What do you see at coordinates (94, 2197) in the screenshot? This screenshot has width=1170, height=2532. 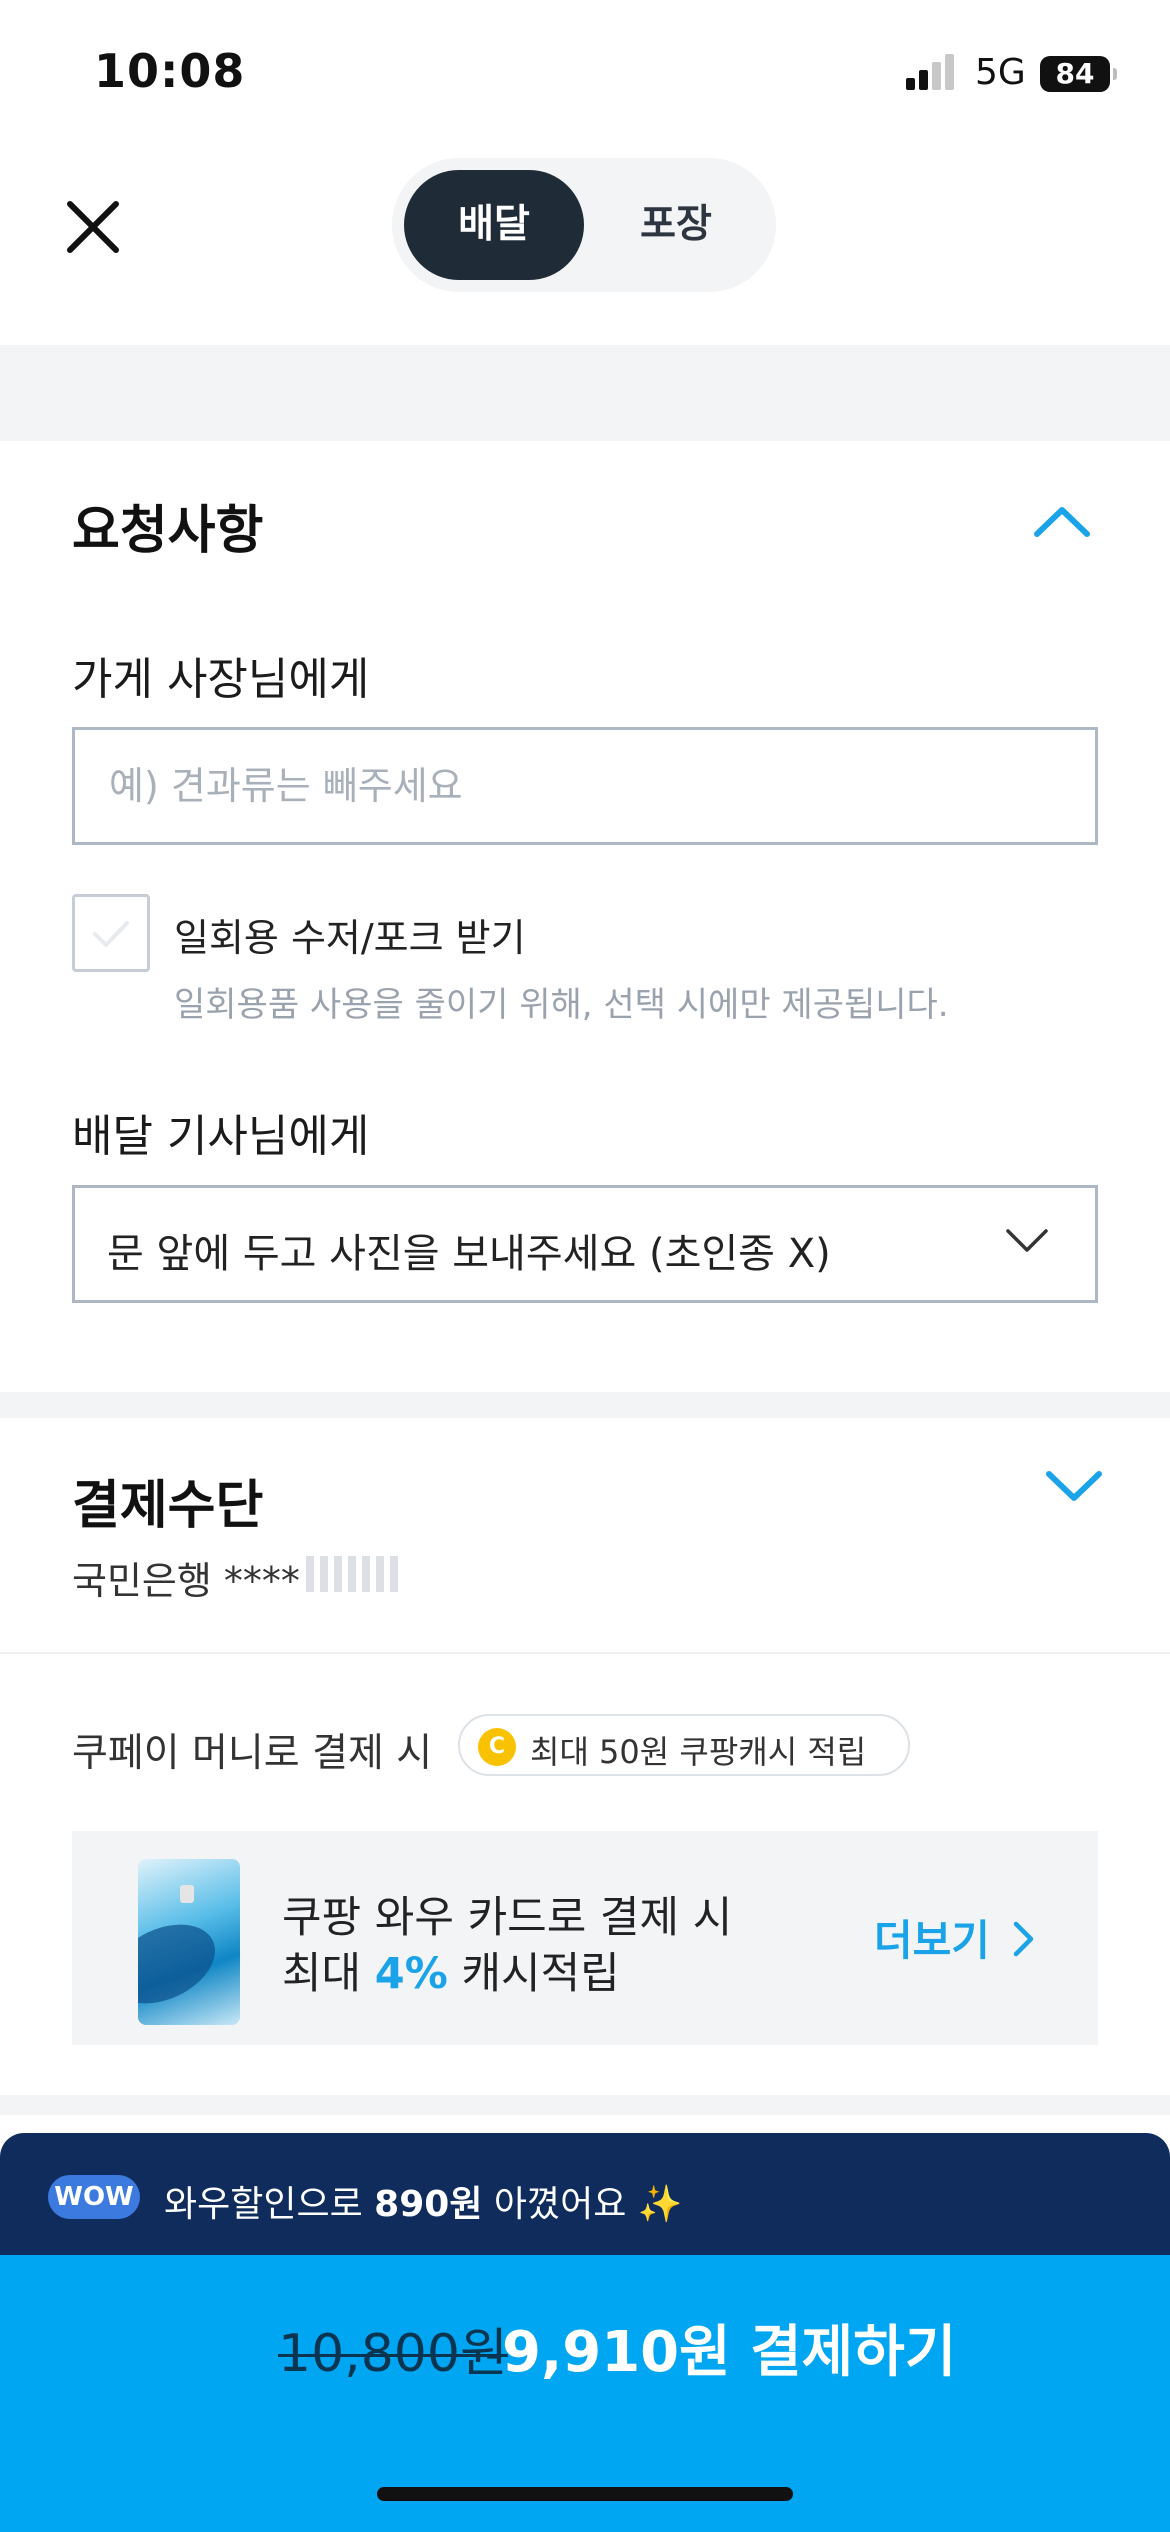 I see `wow-badge: WOW` at bounding box center [94, 2197].